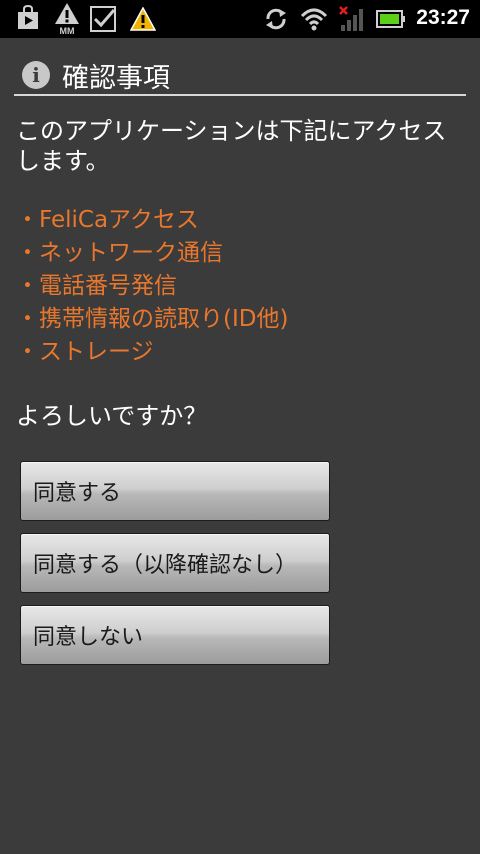 The image size is (480, 854). Describe the element at coordinates (152, 319) in the screenshot. I see `permission-item: 携帯情報の読取り(ID他)` at that location.